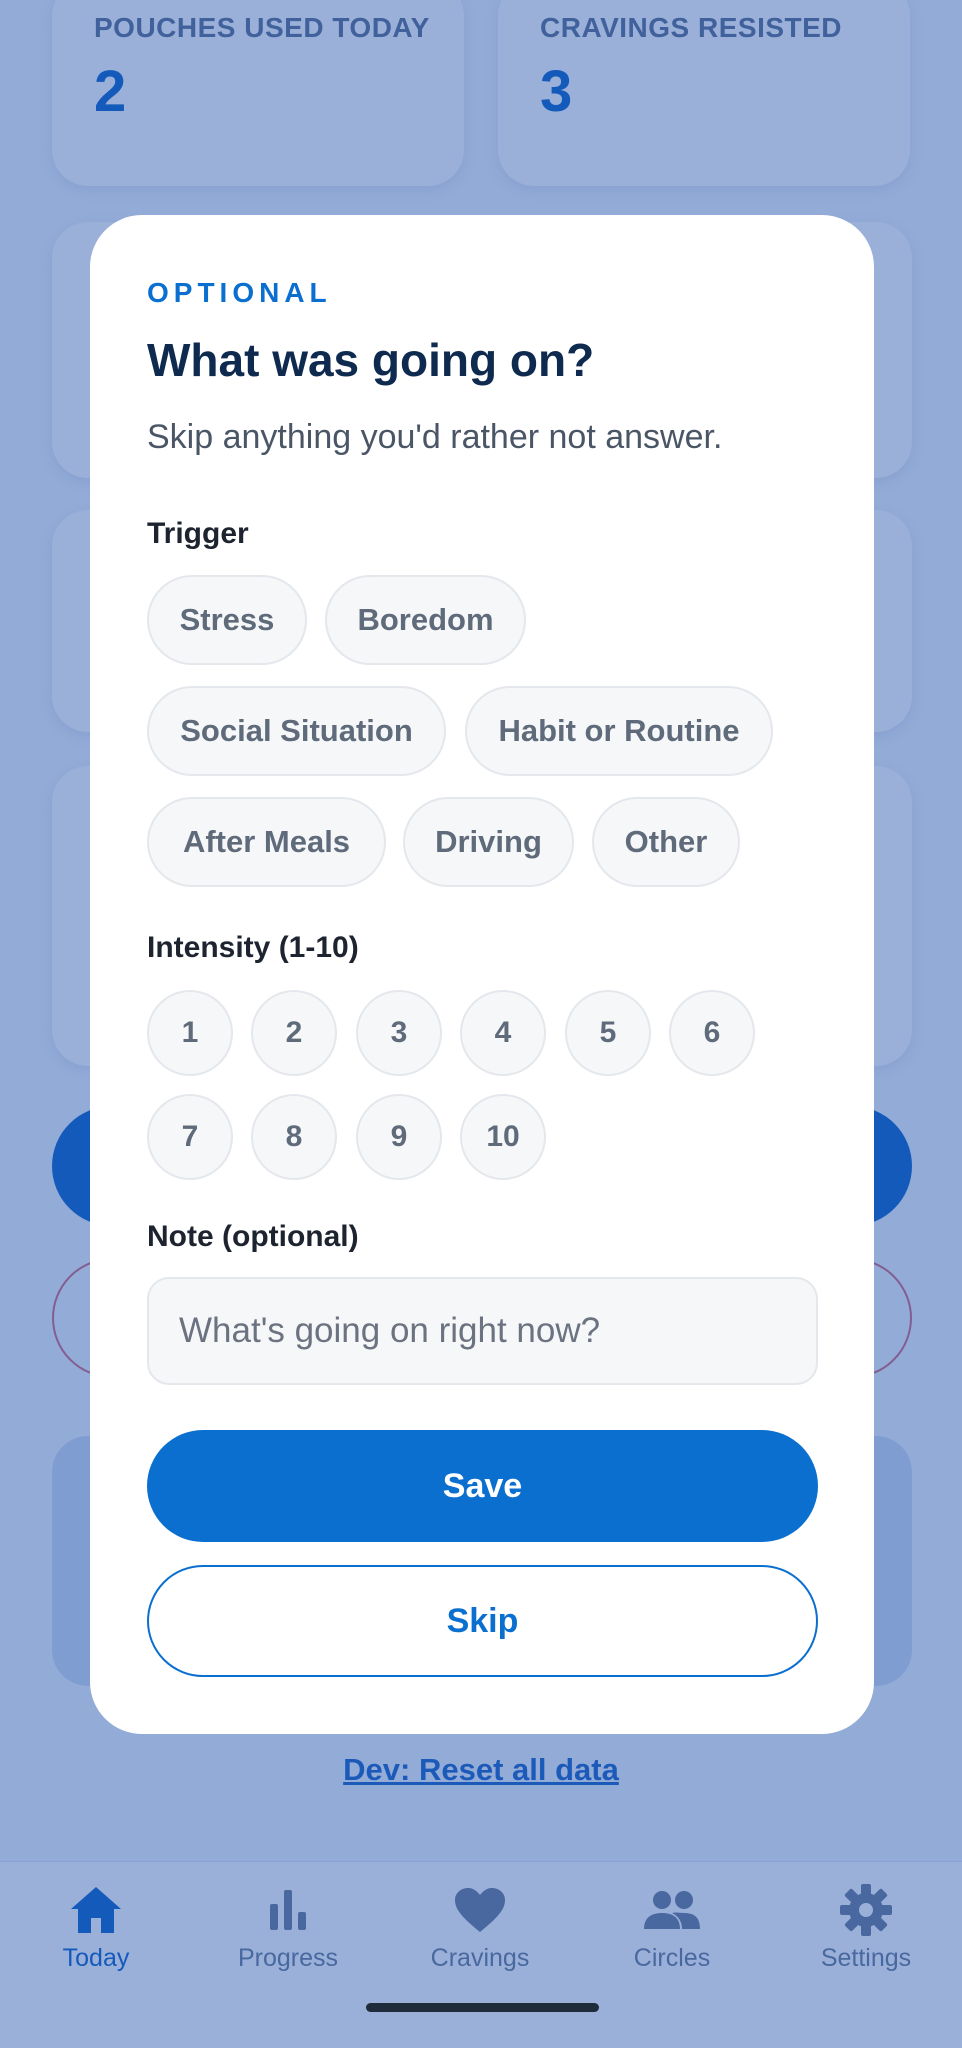 The height and width of the screenshot is (2048, 962). I want to click on note-label: Note (optional), so click(253, 1236).